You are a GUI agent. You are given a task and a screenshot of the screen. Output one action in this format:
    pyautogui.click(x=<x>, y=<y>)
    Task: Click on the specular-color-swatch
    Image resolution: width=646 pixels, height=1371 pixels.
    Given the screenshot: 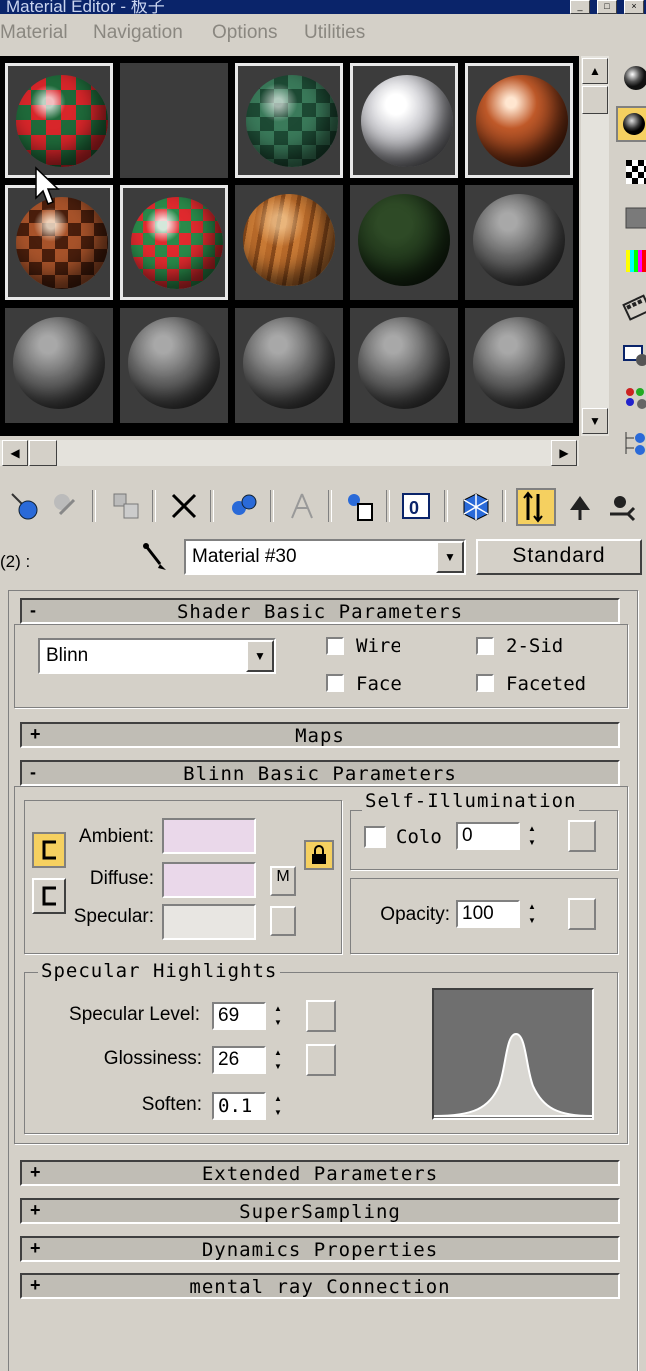 What is the action you would take?
    pyautogui.click(x=209, y=922)
    